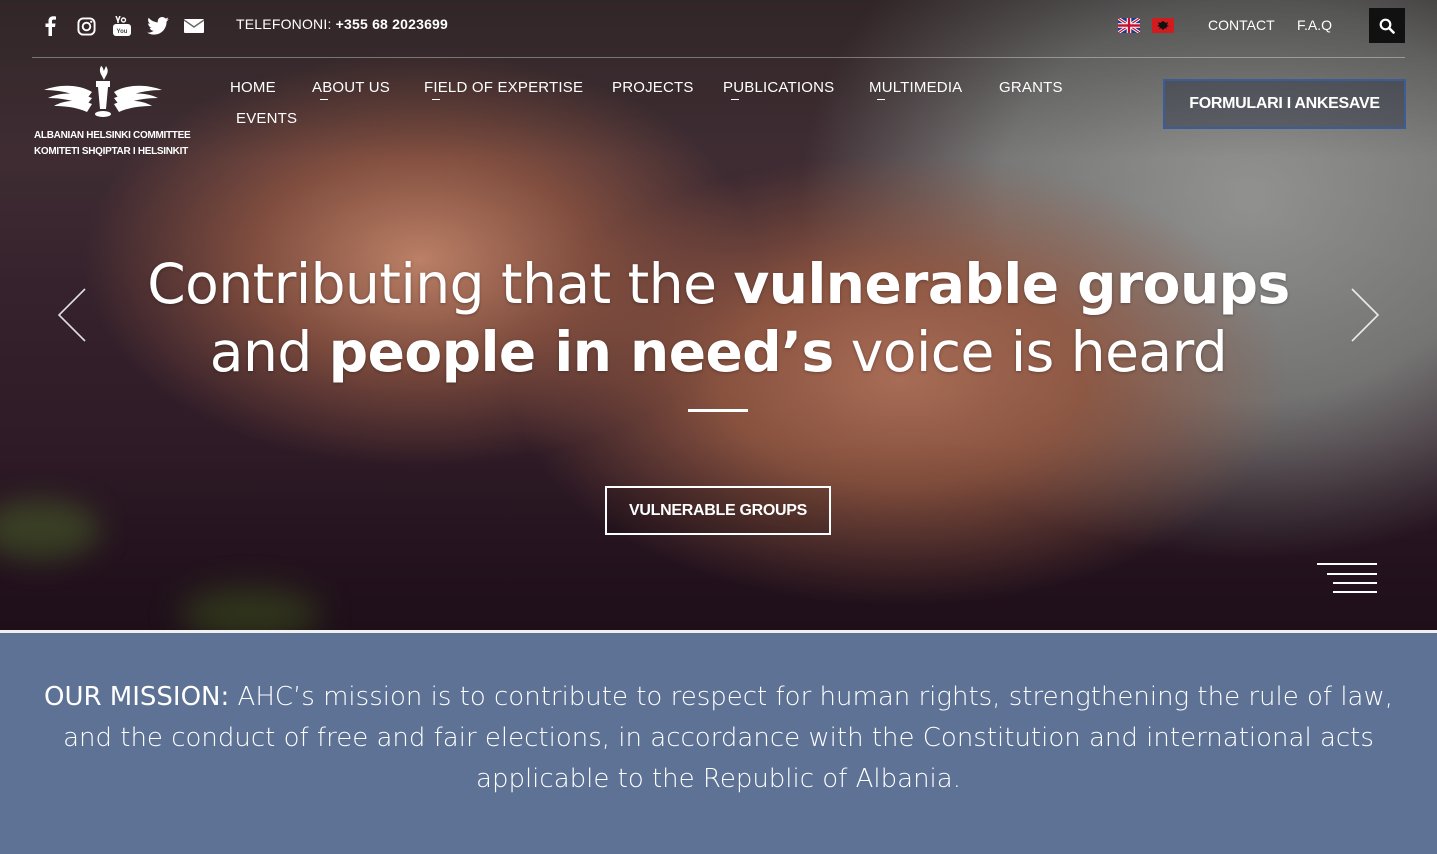 The image size is (1437, 854). I want to click on mail-icon, so click(194, 26).